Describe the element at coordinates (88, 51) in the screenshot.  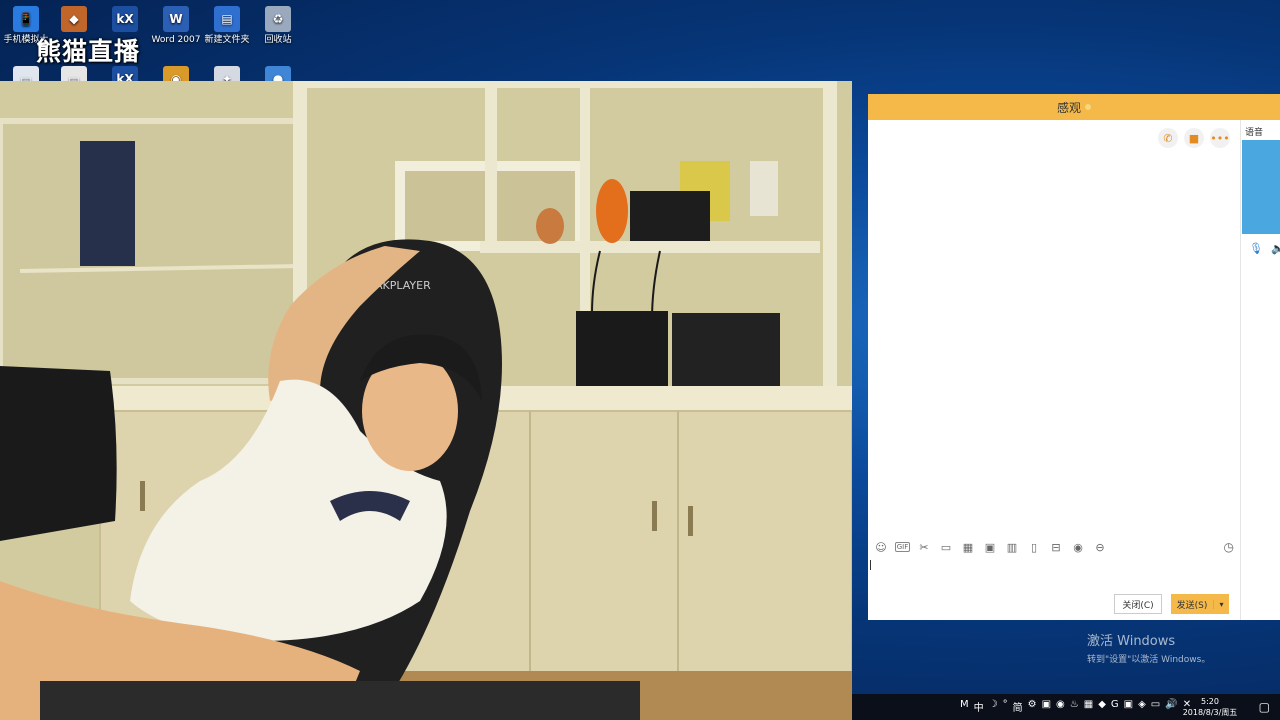
I see `stream-watermark: 熊猫直播` at that location.